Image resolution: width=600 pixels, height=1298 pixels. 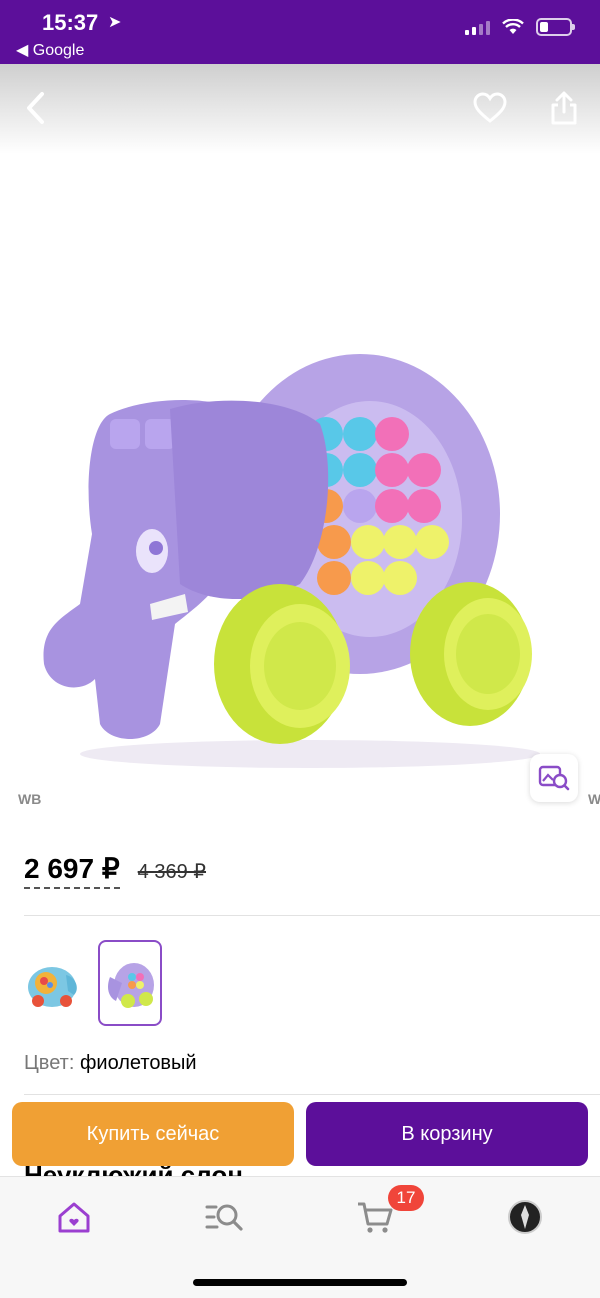 What do you see at coordinates (375, 1217) in the screenshot?
I see `cart-icon` at bounding box center [375, 1217].